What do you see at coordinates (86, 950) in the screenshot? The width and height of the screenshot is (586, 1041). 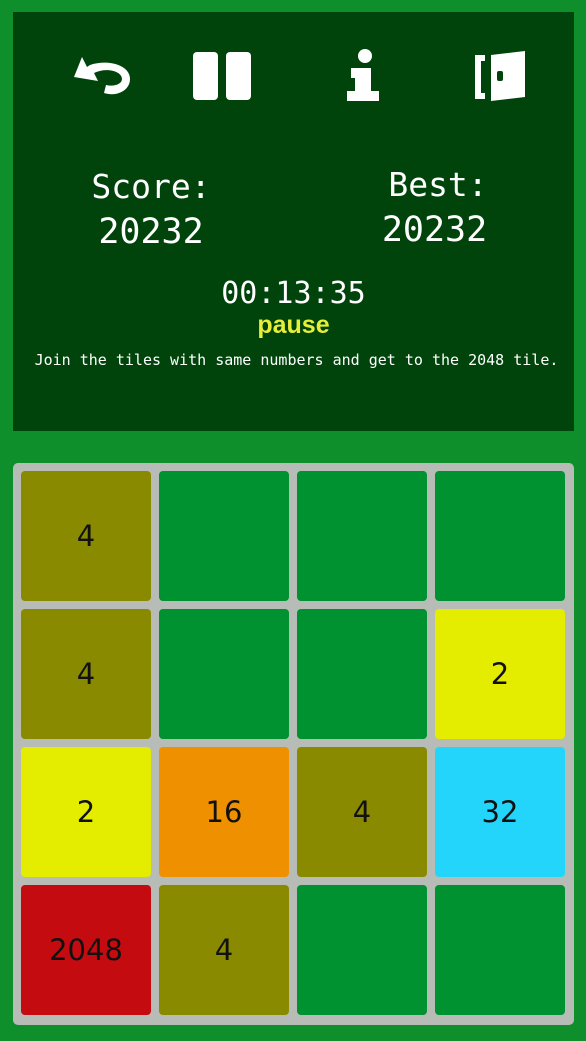 I see `tile: 2048` at bounding box center [86, 950].